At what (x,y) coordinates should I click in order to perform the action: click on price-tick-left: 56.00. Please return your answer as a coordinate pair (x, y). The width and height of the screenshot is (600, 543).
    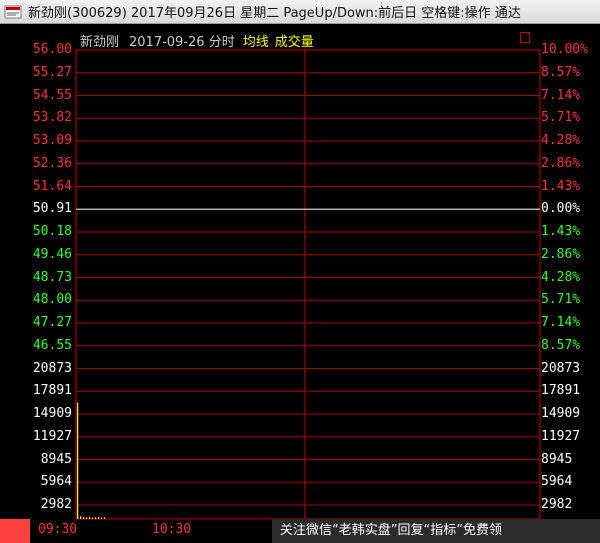
    Looking at the image, I should click on (52, 49).